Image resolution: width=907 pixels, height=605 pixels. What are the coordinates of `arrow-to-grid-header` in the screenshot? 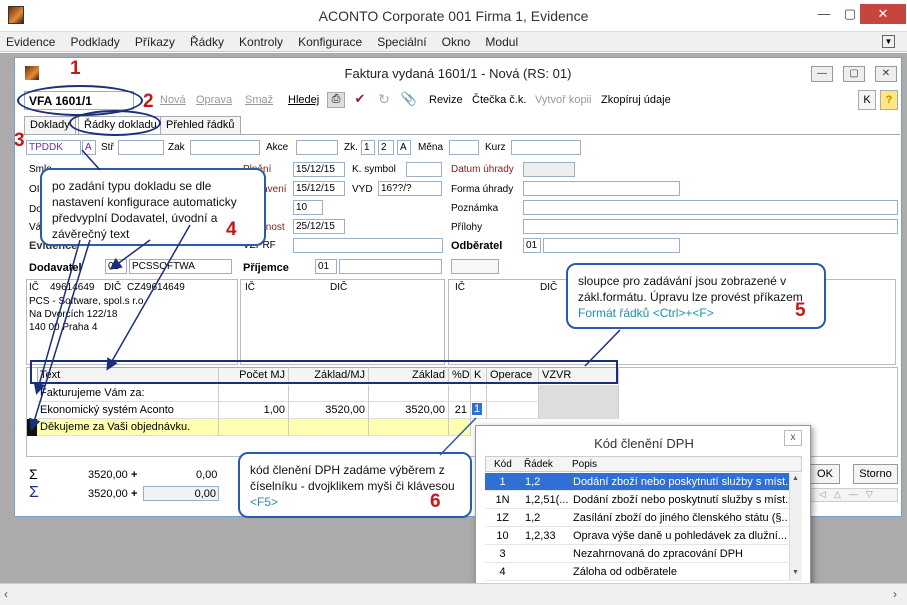 It's located at (148, 297).